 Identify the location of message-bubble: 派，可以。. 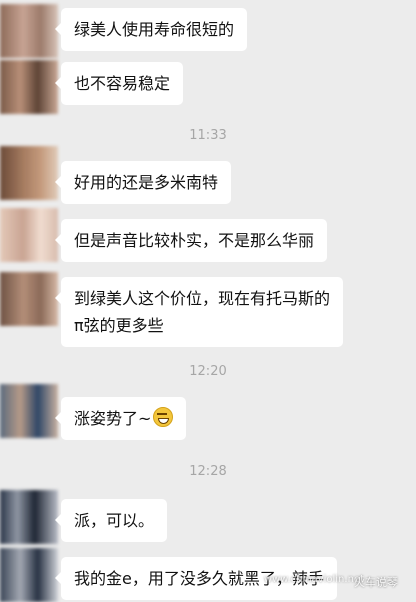
(111, 520).